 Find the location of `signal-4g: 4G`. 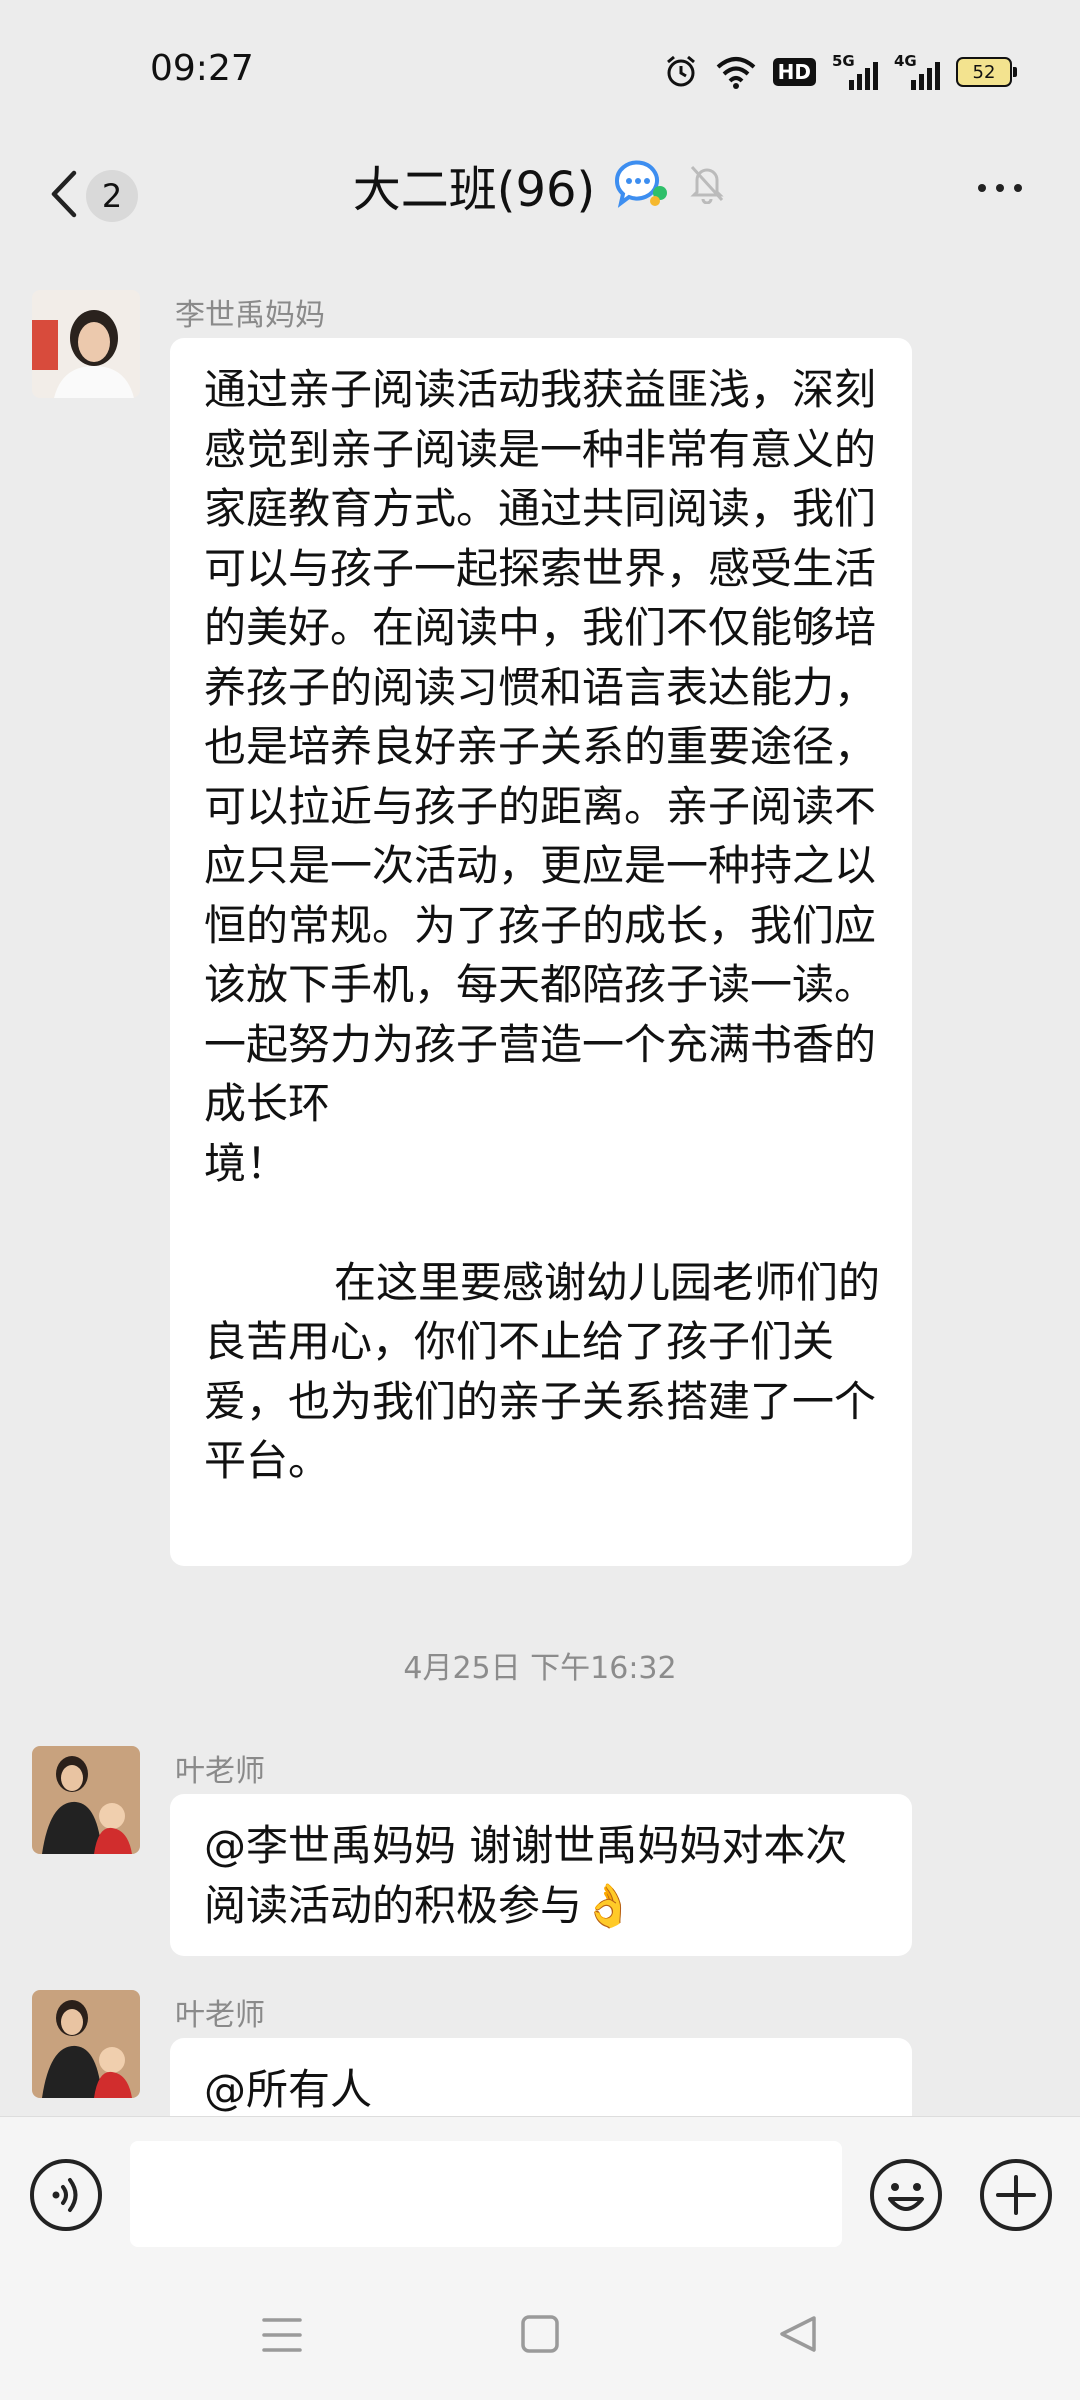

signal-4g: 4G is located at coordinates (917, 72).